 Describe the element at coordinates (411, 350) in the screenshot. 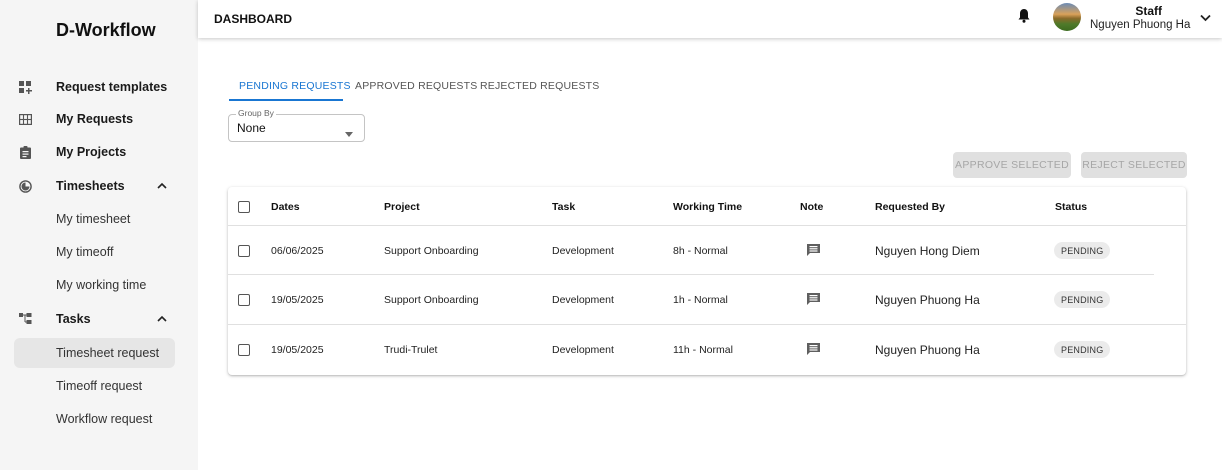

I see `cell-project: Trudi-Trulet` at that location.